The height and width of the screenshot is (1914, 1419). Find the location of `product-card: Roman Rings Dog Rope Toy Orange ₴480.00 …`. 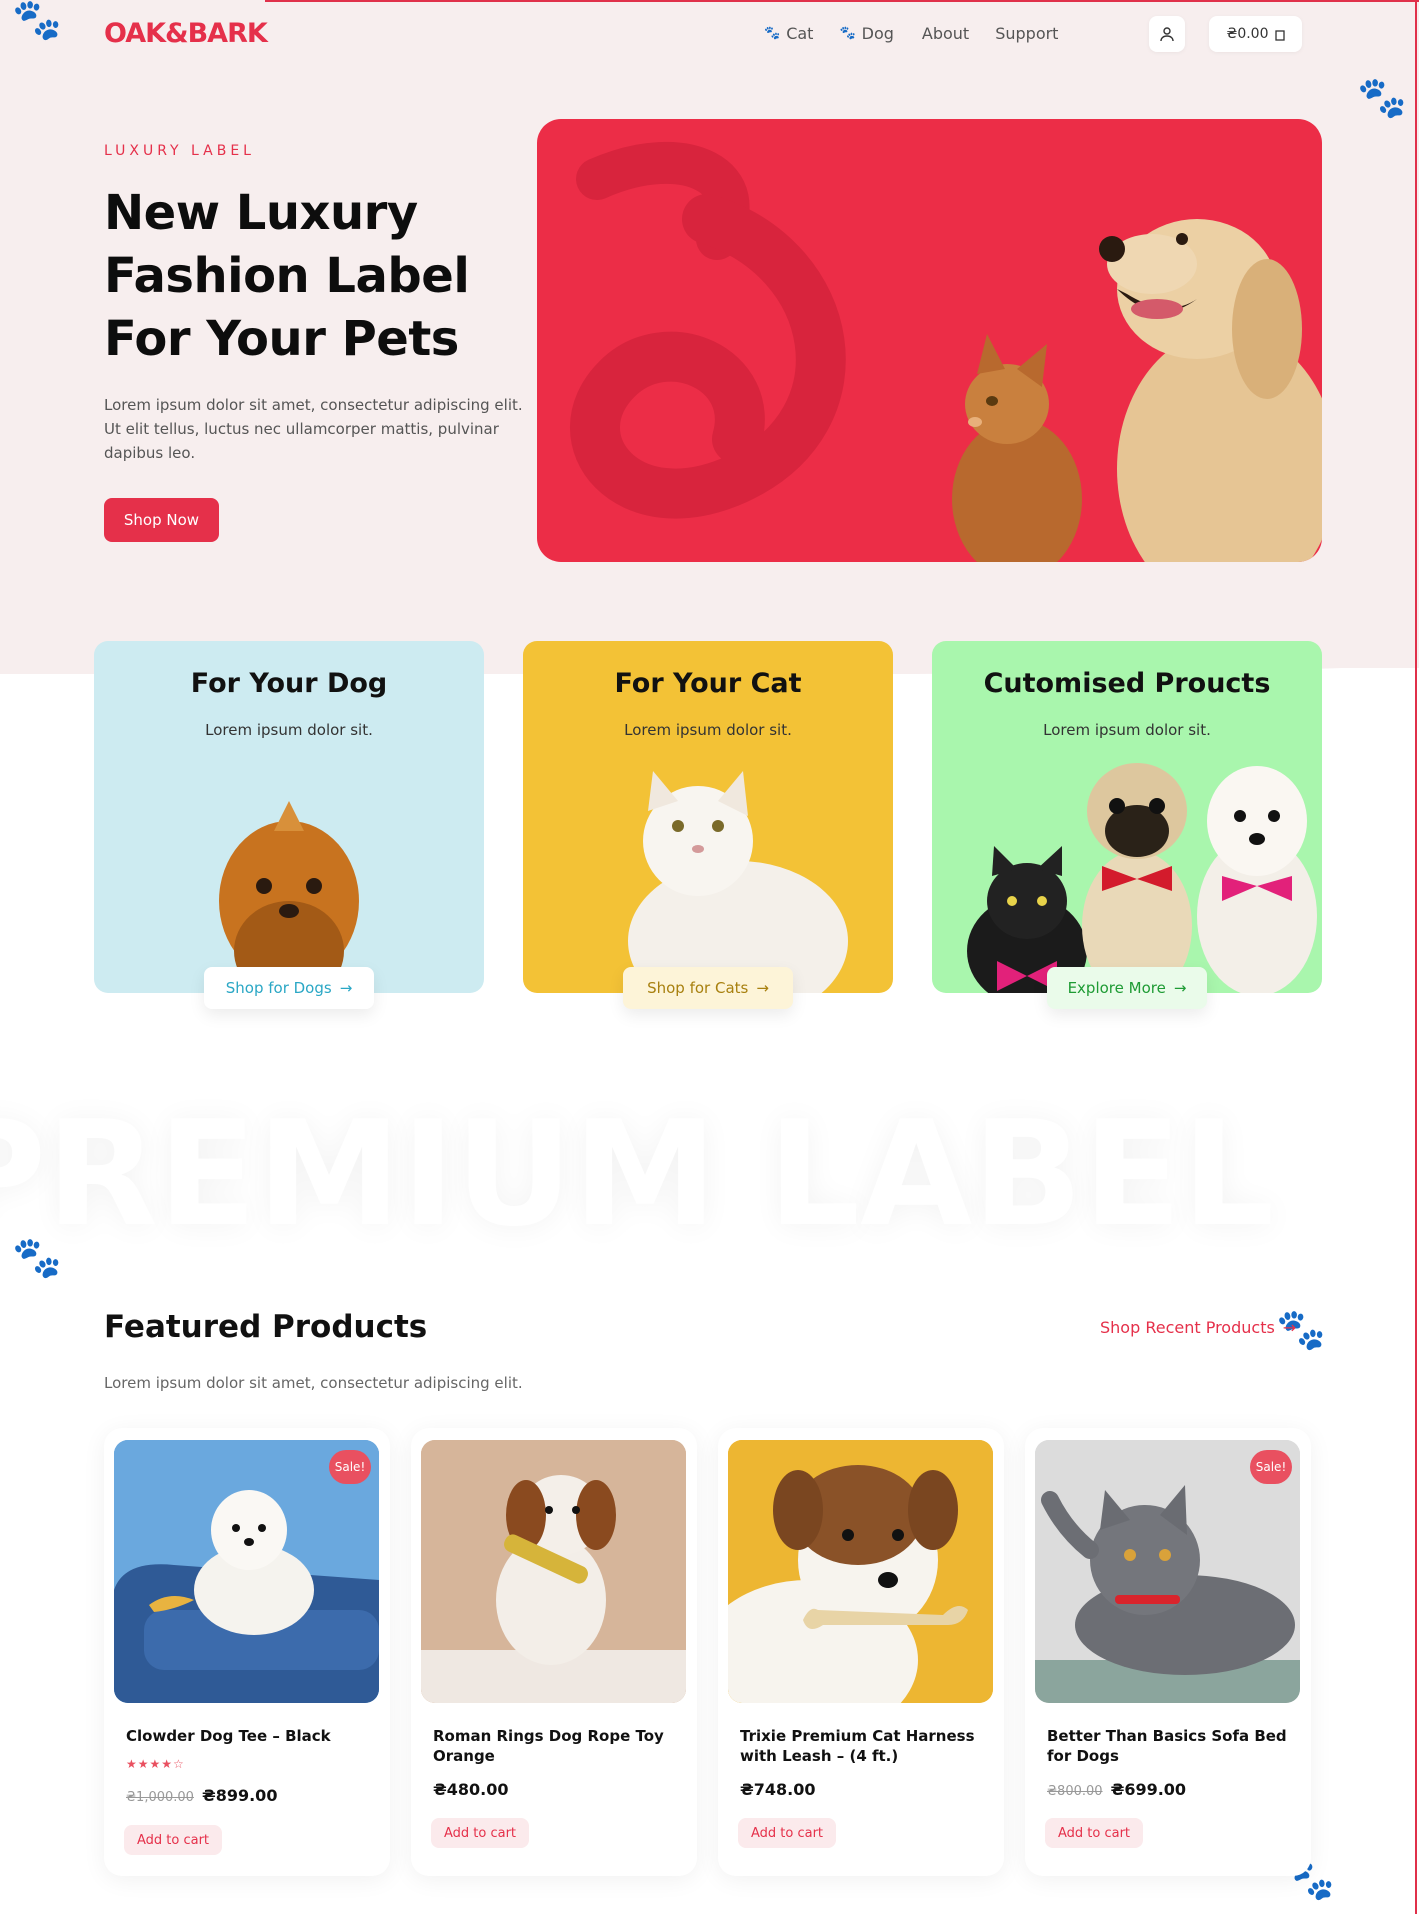

product-card: Roman Rings Dog Rope Toy Orange ₴480.00 … is located at coordinates (554, 1652).